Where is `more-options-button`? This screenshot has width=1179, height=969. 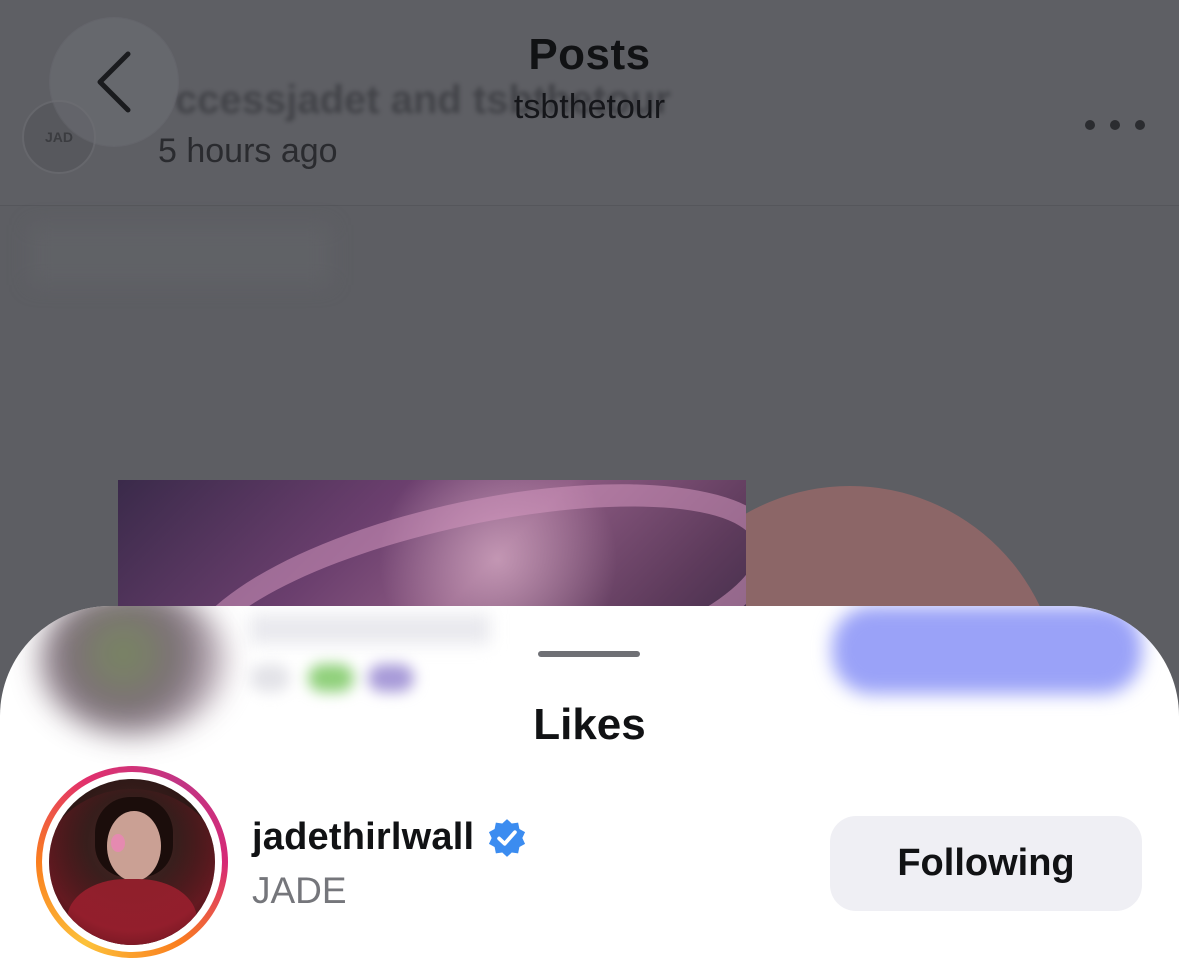
more-options-button is located at coordinates (1115, 125).